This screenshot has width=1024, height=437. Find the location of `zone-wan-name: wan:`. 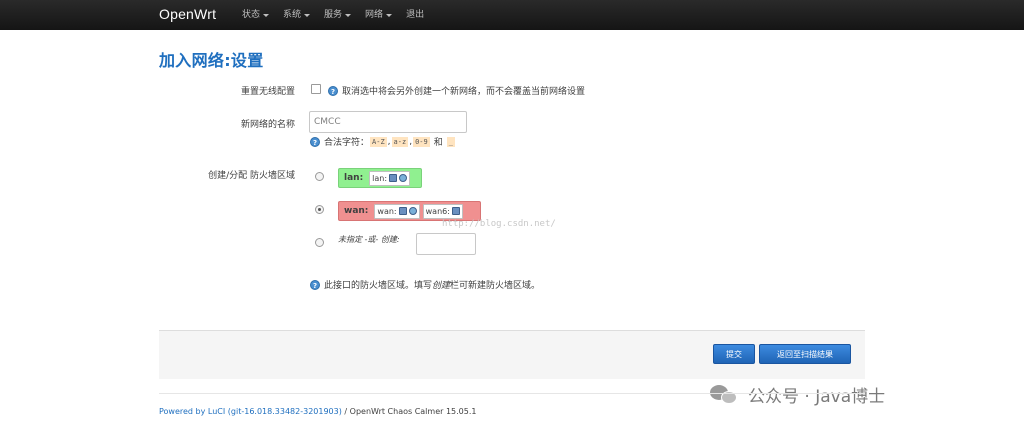

zone-wan-name: wan: is located at coordinates (356, 211).